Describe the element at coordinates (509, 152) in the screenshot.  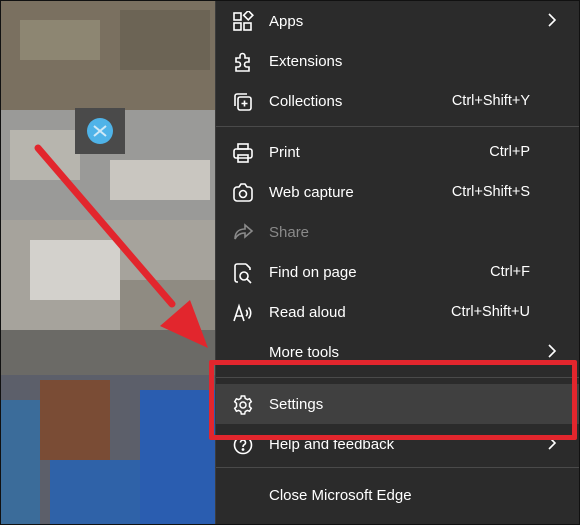
I see `shortcut-text: Ctrl+P` at that location.